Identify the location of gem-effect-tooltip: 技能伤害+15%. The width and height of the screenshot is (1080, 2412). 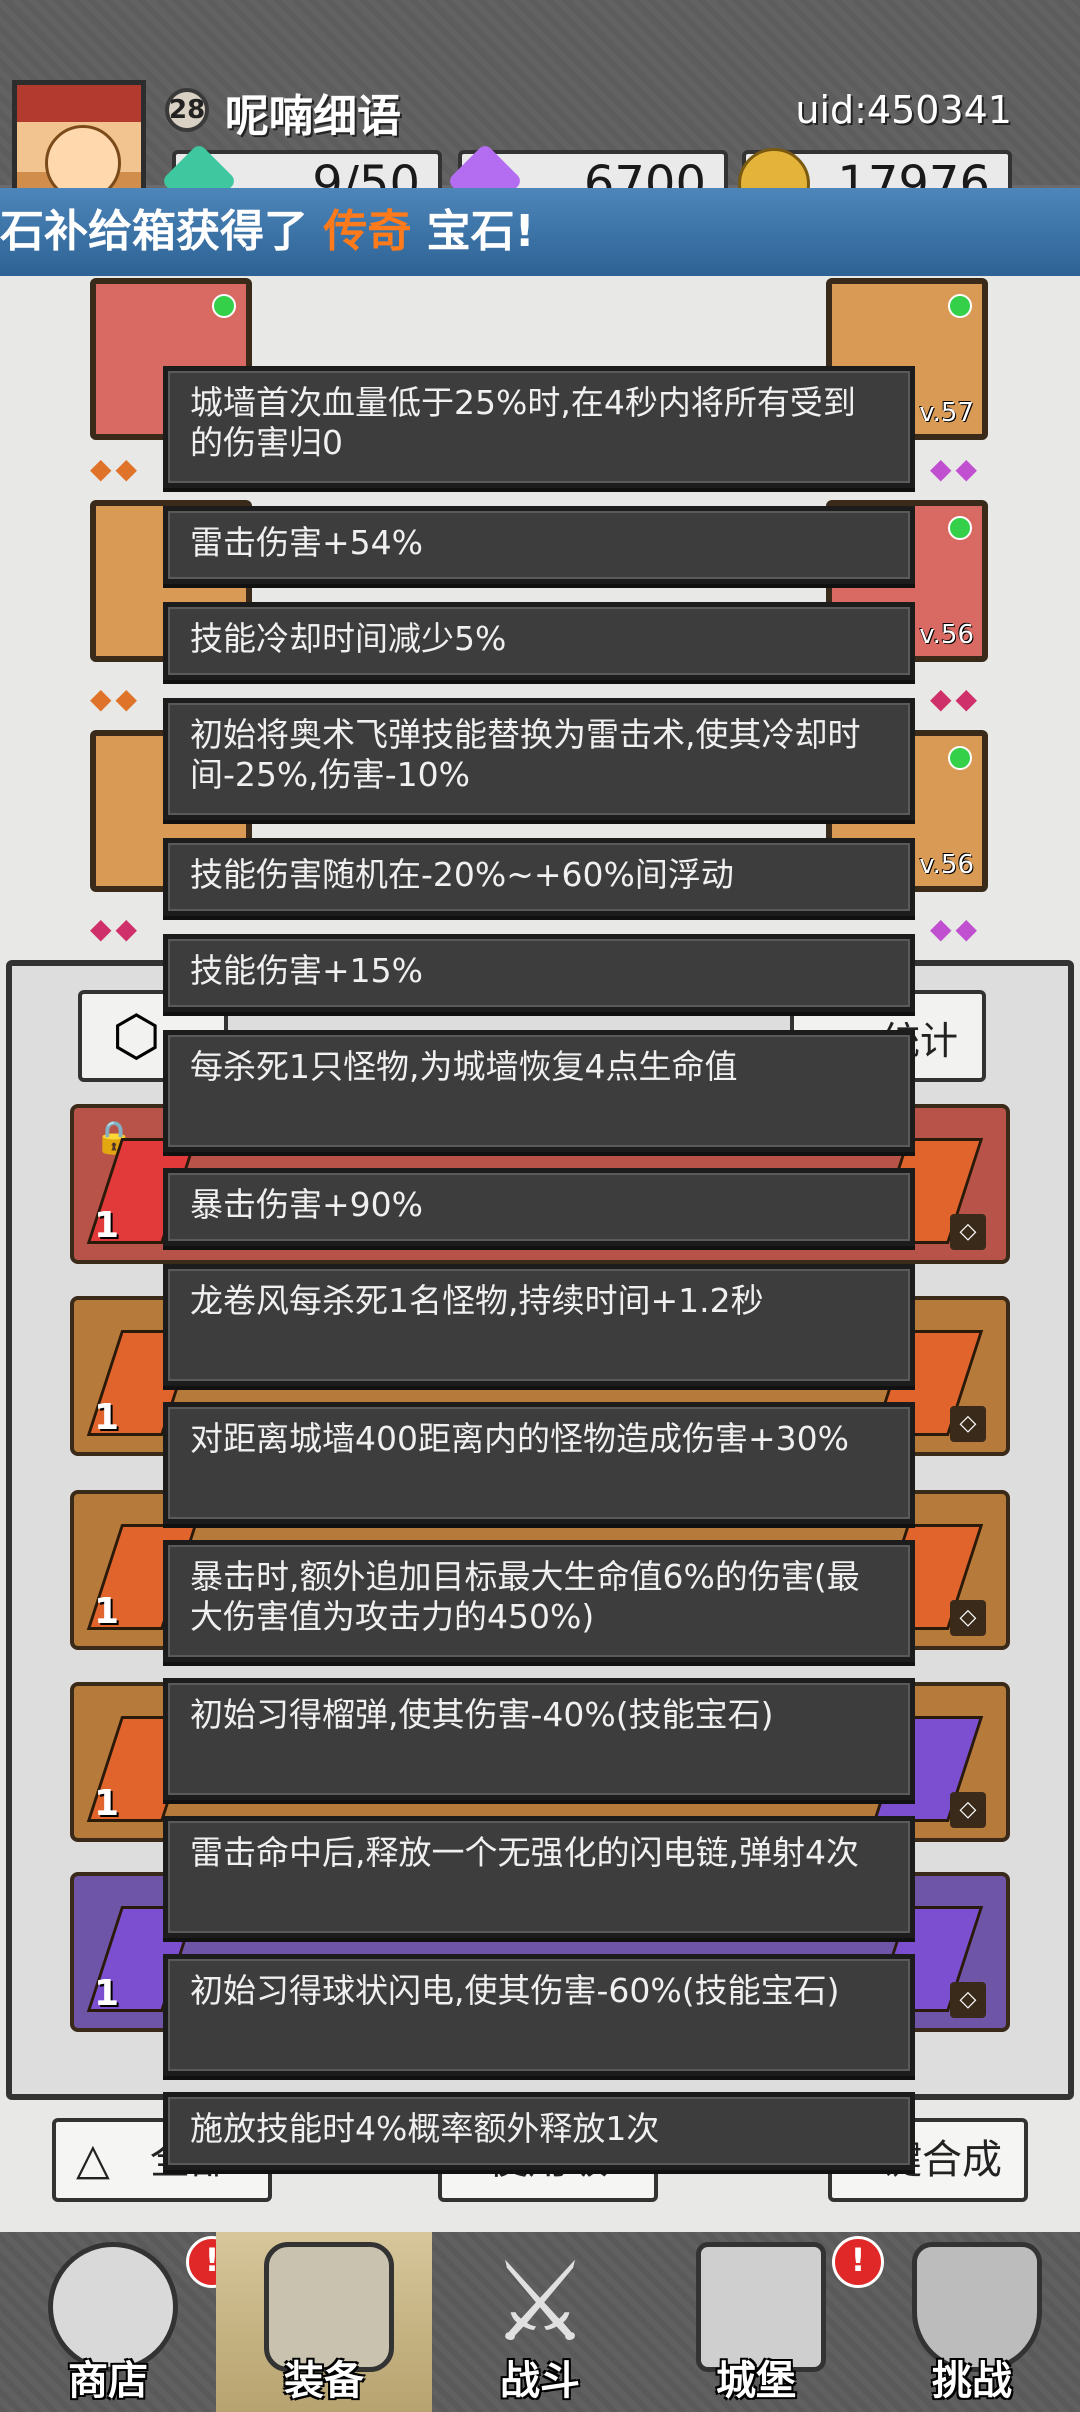
(539, 973).